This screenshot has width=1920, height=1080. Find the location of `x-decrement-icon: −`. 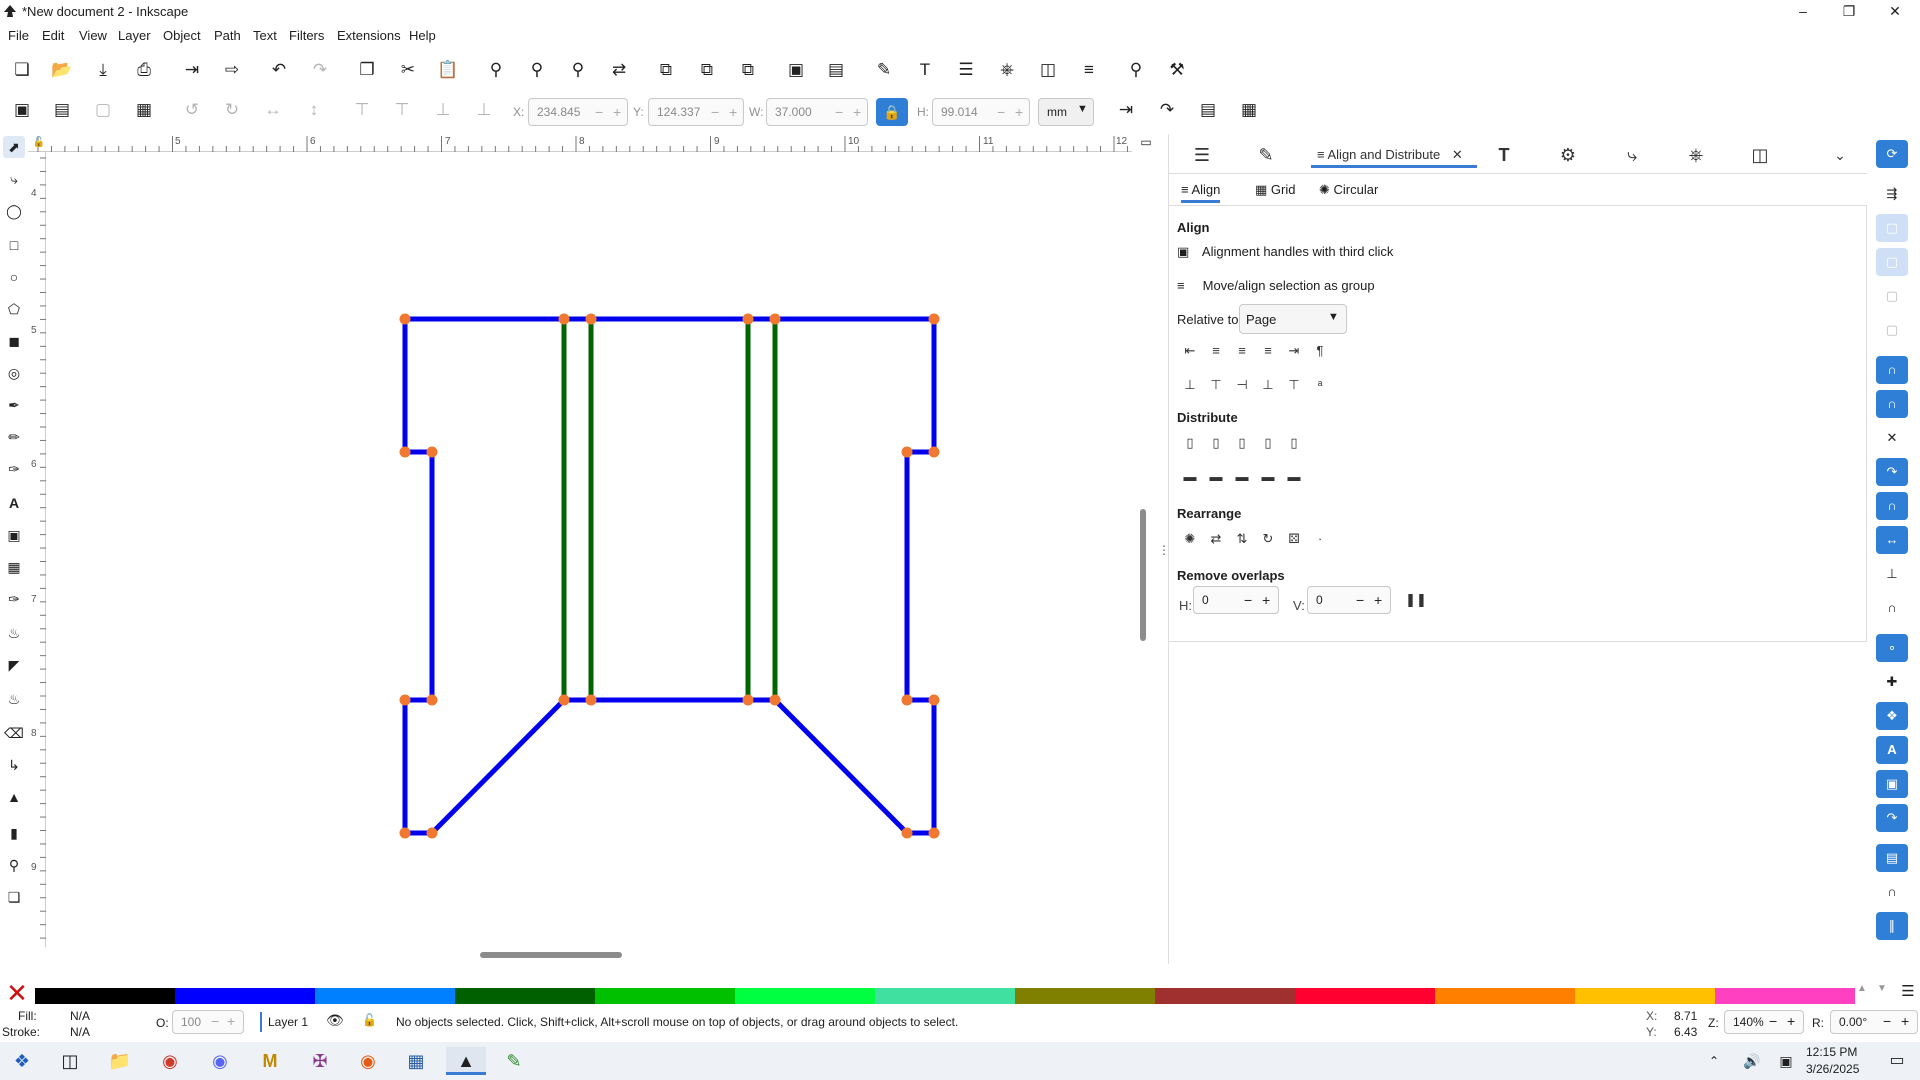

x-decrement-icon: − is located at coordinates (599, 112).